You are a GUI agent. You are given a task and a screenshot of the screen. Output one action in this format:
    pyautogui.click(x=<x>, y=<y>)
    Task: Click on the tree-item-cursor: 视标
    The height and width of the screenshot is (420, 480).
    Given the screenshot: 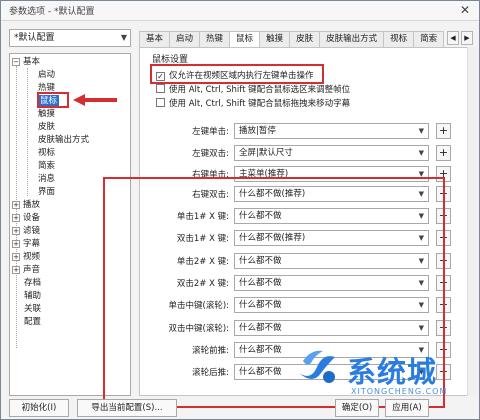 What is the action you would take?
    pyautogui.click(x=46, y=153)
    